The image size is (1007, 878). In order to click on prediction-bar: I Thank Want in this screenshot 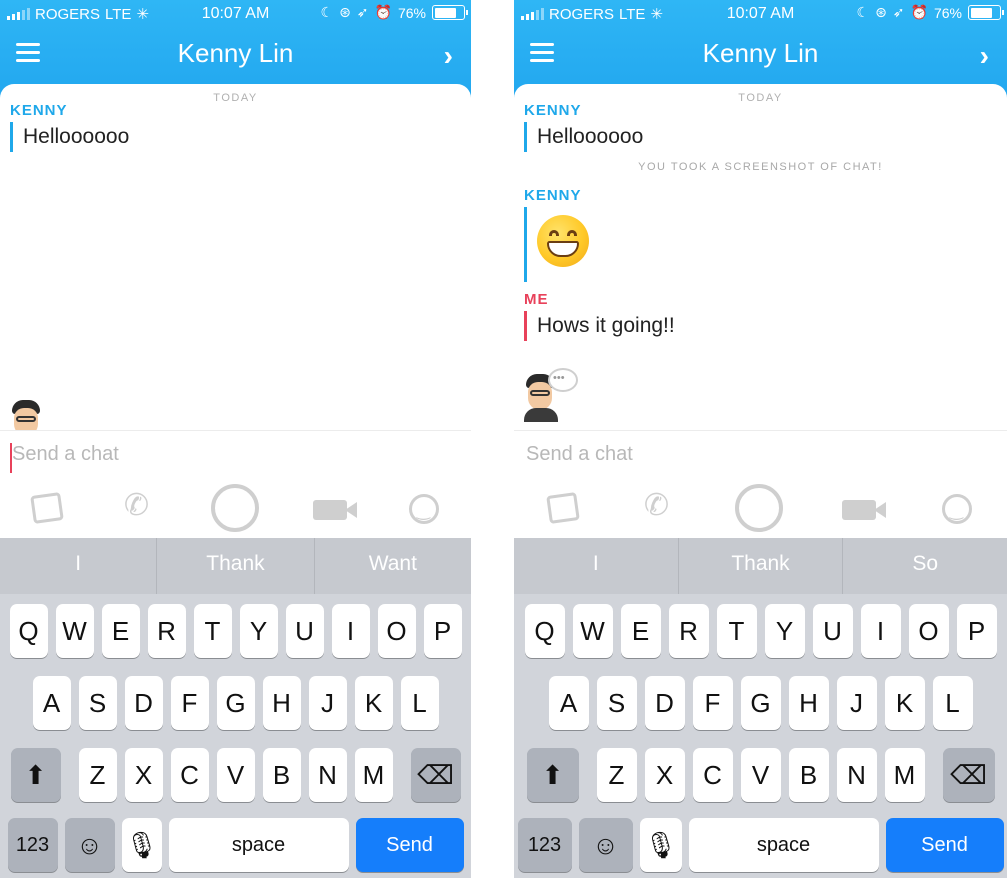, I will do `click(235, 566)`.